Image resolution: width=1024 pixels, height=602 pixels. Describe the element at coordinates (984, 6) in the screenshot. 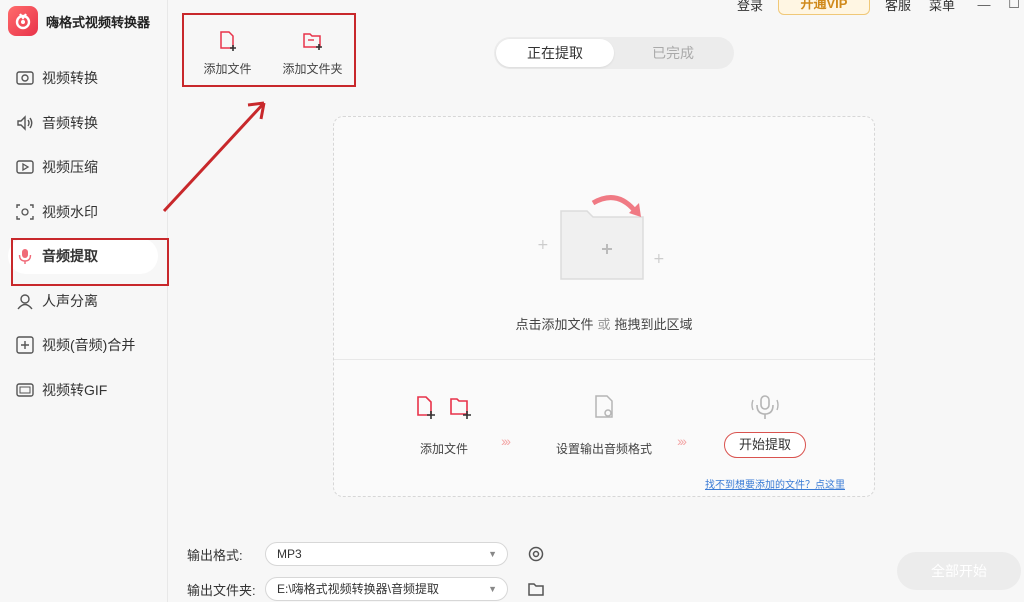

I see `minimize-icon: —` at that location.